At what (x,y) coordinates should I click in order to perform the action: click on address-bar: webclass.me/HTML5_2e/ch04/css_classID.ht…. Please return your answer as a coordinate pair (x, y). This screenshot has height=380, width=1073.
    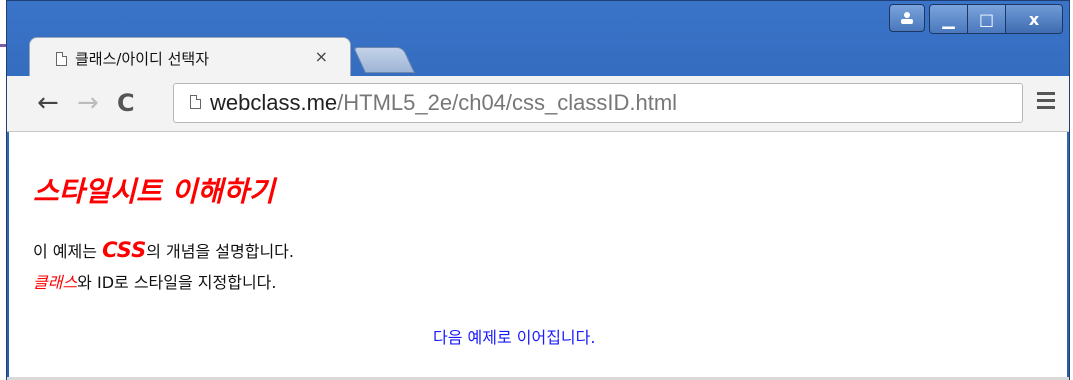
    Looking at the image, I should click on (598, 103).